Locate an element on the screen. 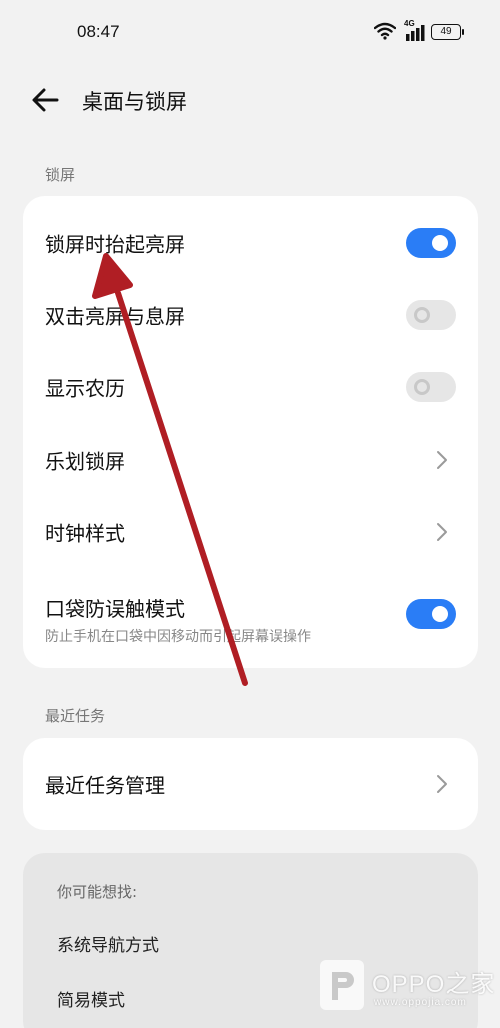  row-pocket-mode: 口袋防误触模式 防止手机在口袋中因移动而引起屏幕误操作 is located at coordinates (250, 614).